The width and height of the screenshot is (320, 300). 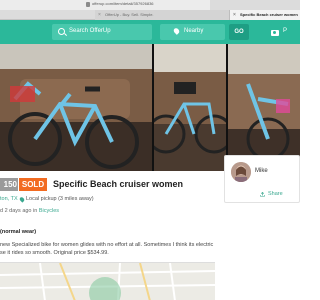 What do you see at coordinates (33, 184) in the screenshot?
I see `sold-badge: SOLD` at bounding box center [33, 184].